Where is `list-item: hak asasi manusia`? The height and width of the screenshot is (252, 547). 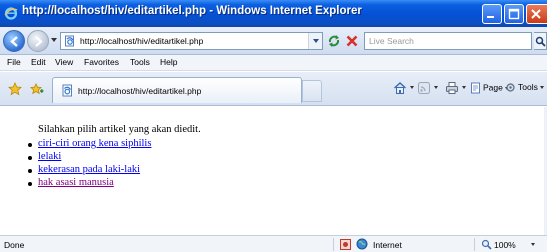
list-item: hak asasi manusia is located at coordinates (89, 183).